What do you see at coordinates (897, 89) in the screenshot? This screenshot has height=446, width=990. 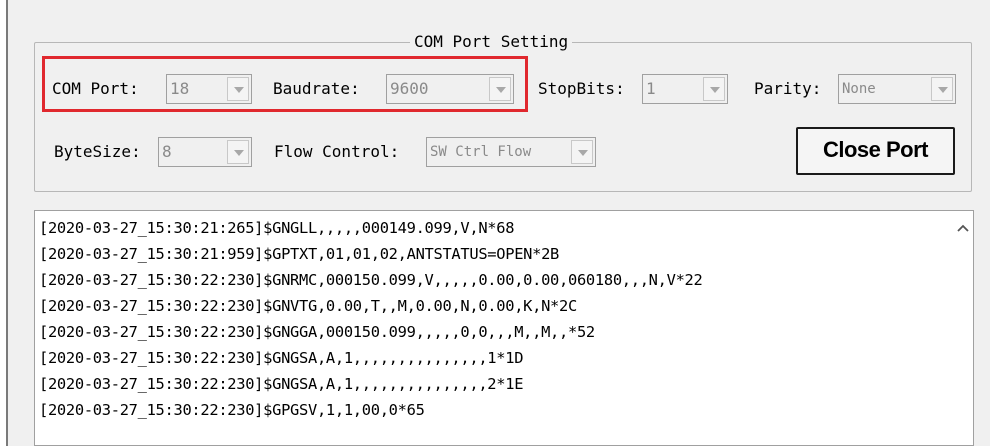 I see `parity-select: None` at bounding box center [897, 89].